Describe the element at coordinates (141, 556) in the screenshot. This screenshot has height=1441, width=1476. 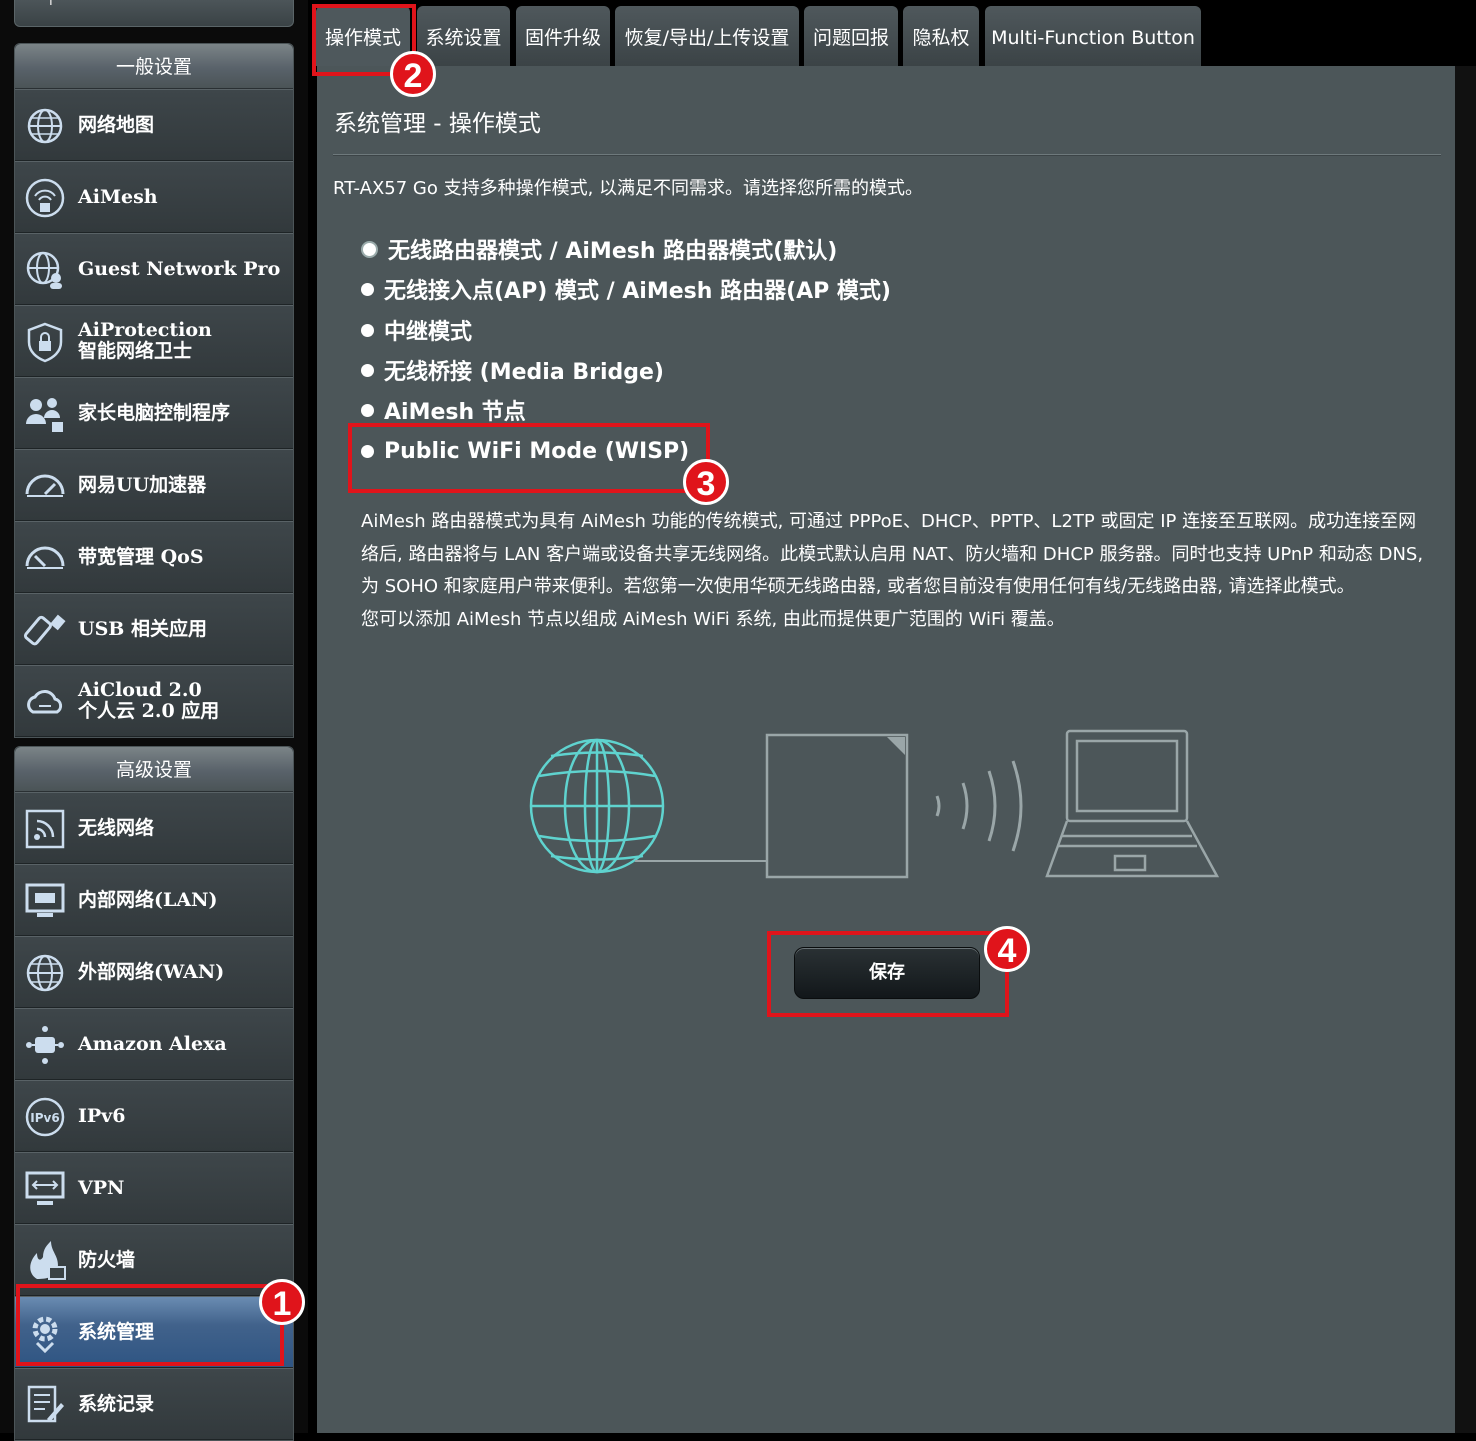
I see `sidebar-item-label: 带宽管理 QoS` at that location.